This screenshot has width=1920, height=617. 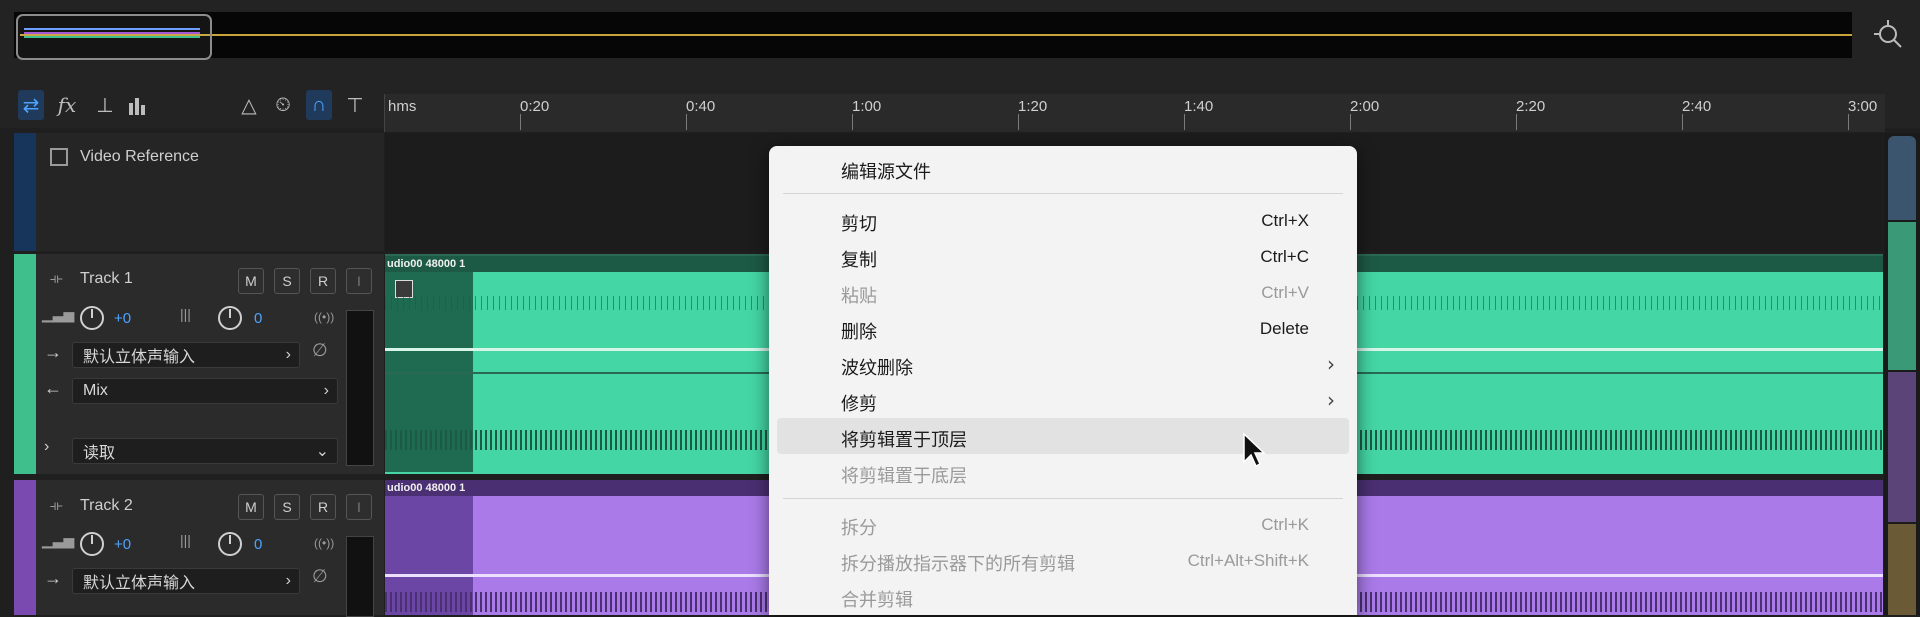 I want to click on menu-item-shortcut: Ctrl+X, so click(x=1285, y=220).